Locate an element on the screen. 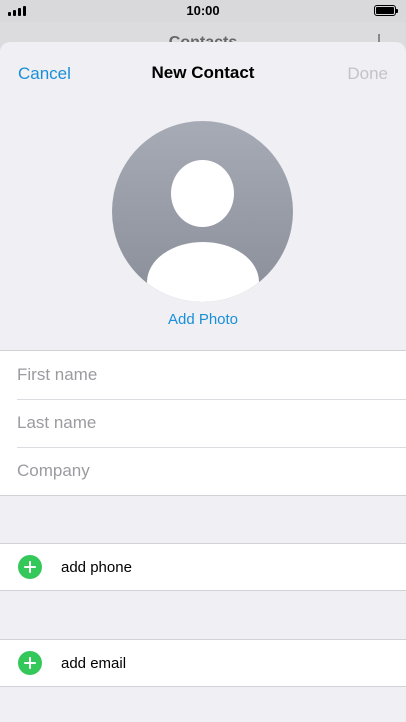 This screenshot has height=722, width=406. add-email-group: add email is located at coordinates (203, 663).